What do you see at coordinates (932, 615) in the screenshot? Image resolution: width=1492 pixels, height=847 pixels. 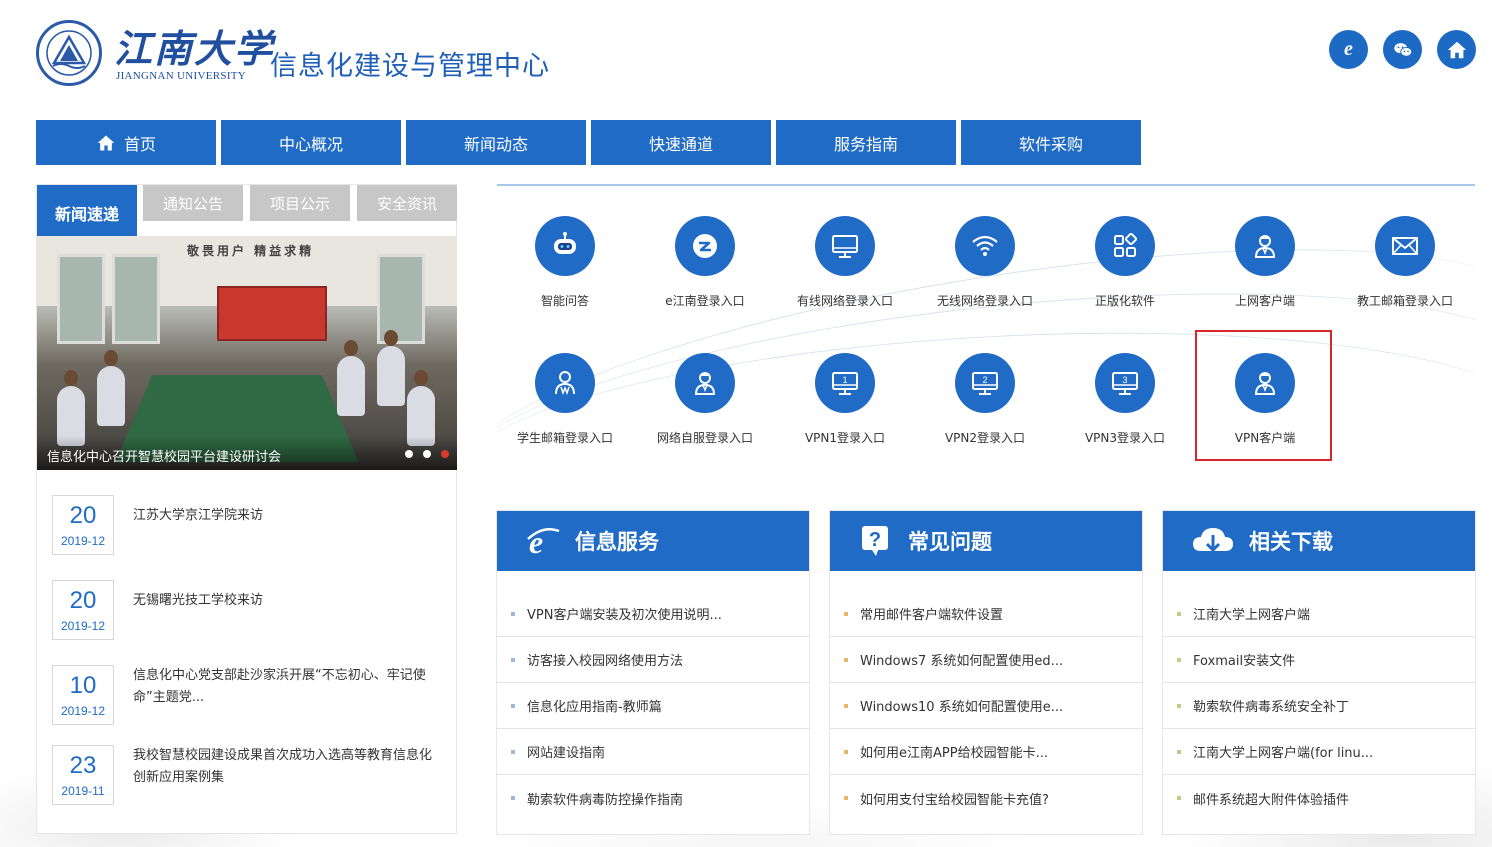 I see `list-item-text: 常用邮件客户端软件设置` at bounding box center [932, 615].